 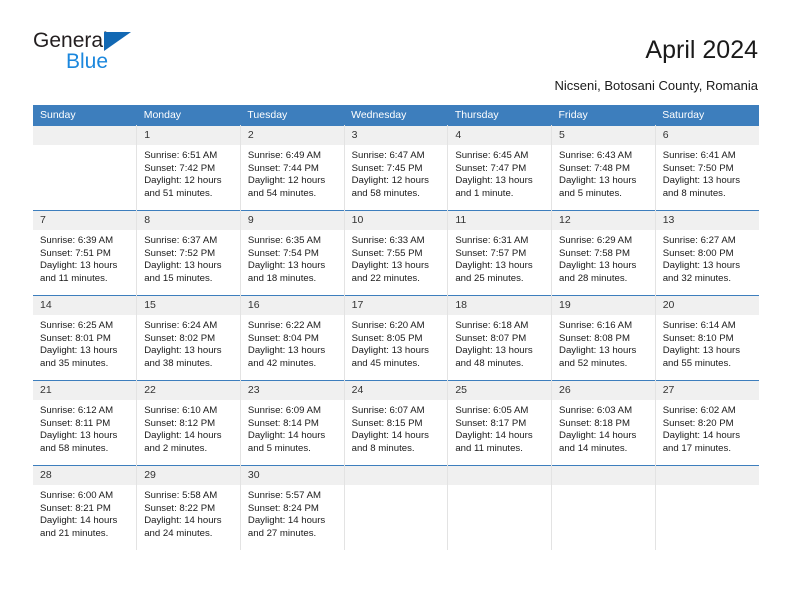 I want to click on page-subtitle: Nicseni, Botosani County, Romania, so click(x=656, y=85).